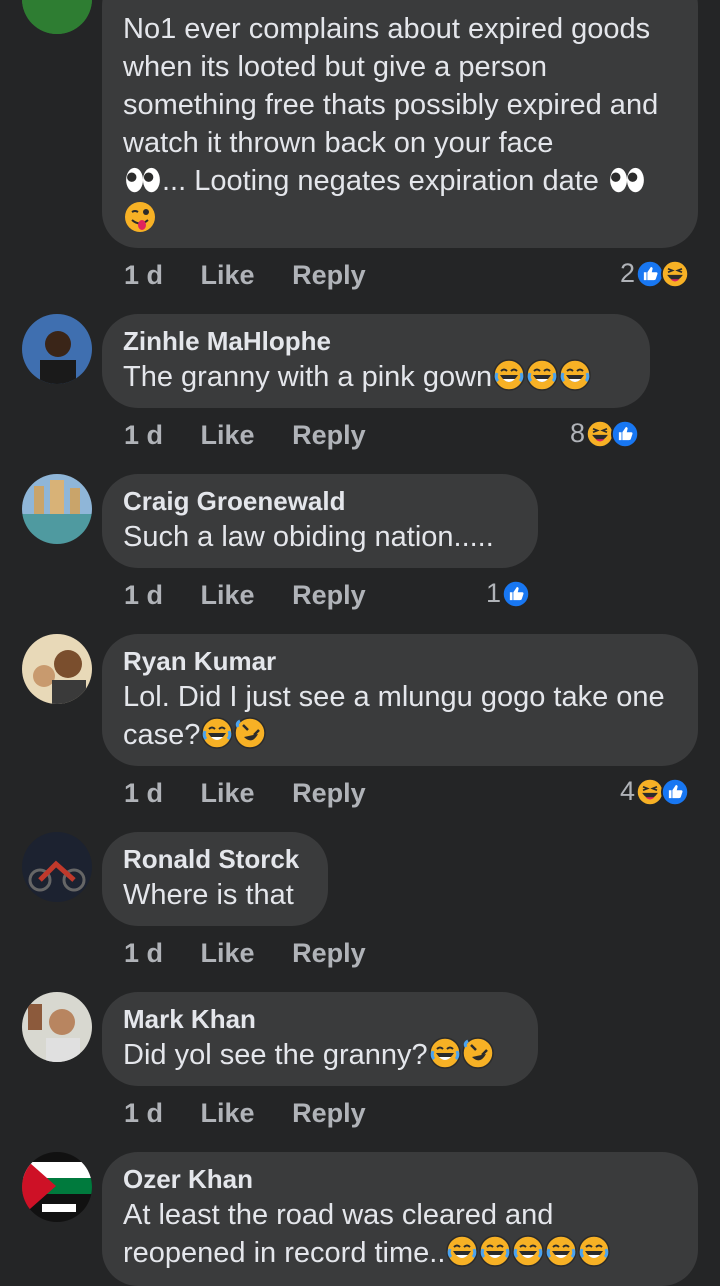 The image size is (720, 1286). I want to click on reaction-count: 2, so click(628, 273).